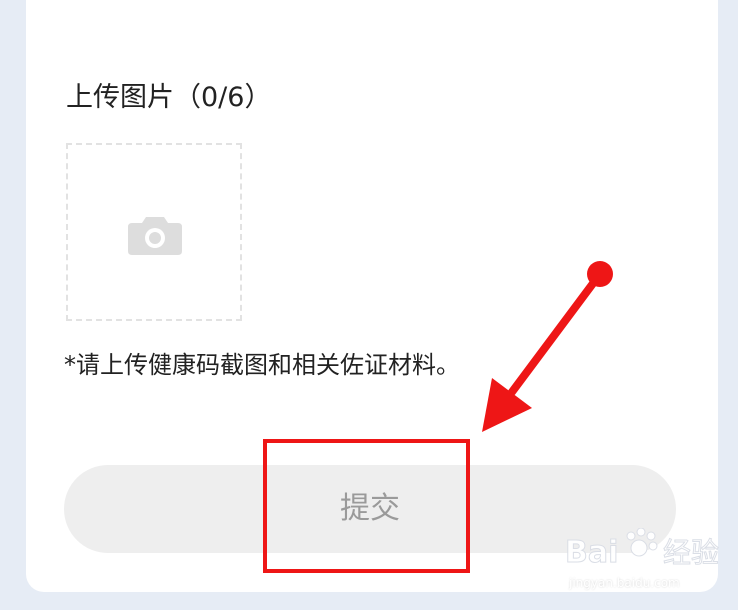 The image size is (738, 610). What do you see at coordinates (624, 583) in the screenshot?
I see `watermark-url: jingyan.baidu.com` at bounding box center [624, 583].